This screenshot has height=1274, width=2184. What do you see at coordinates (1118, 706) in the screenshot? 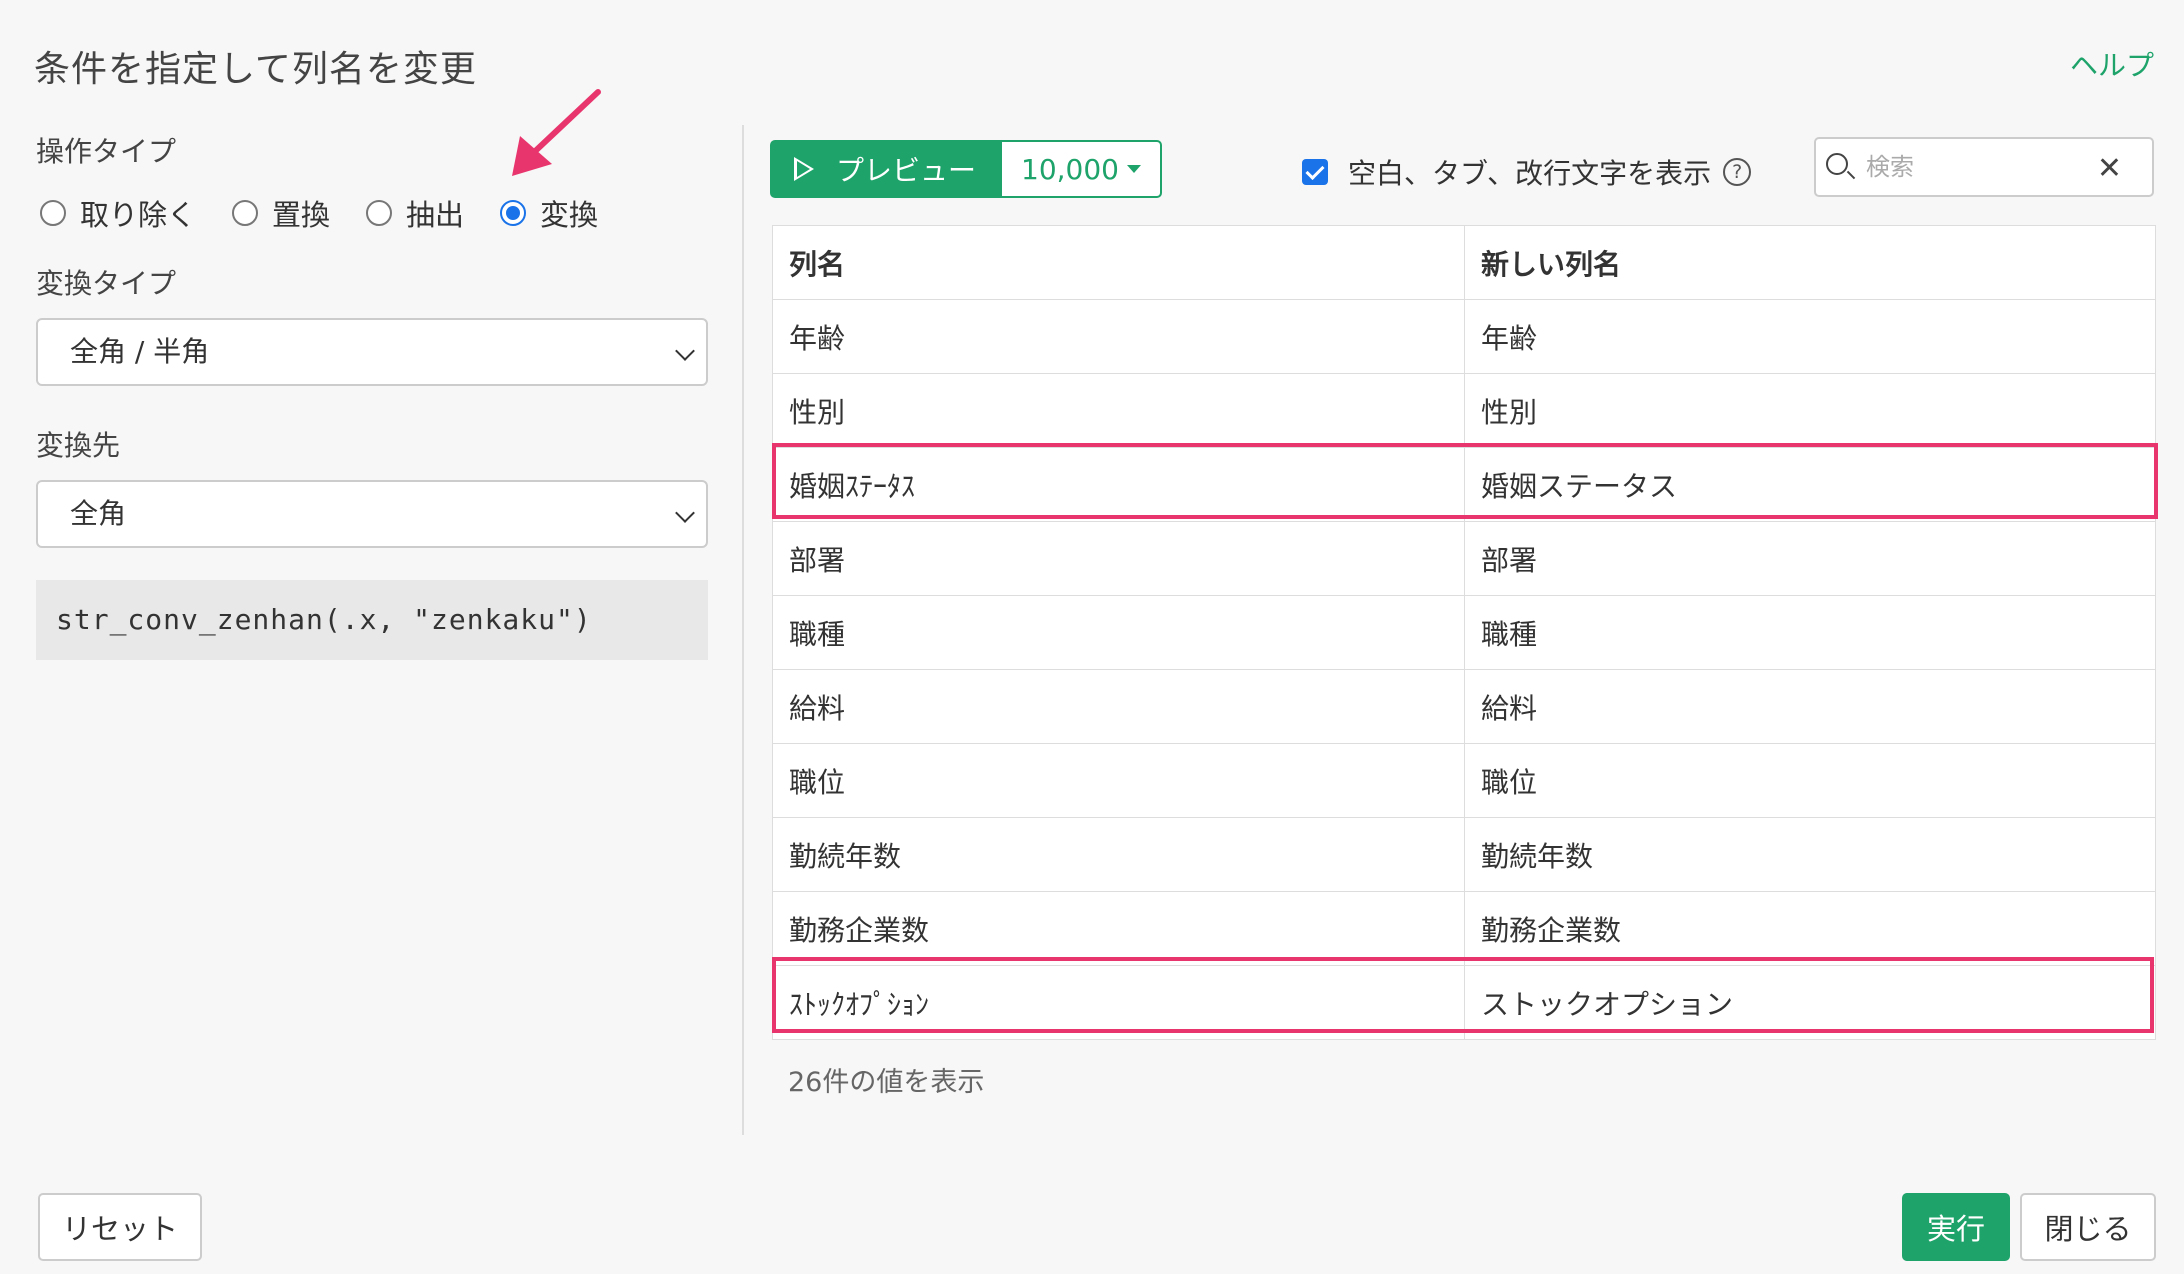
I see `cell-old-name: 給料` at bounding box center [1118, 706].